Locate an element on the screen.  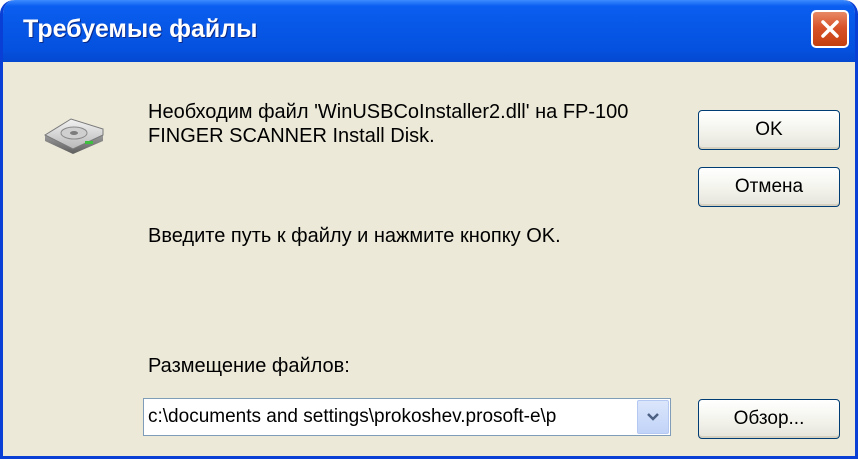
ok-button: OK is located at coordinates (769, 130).